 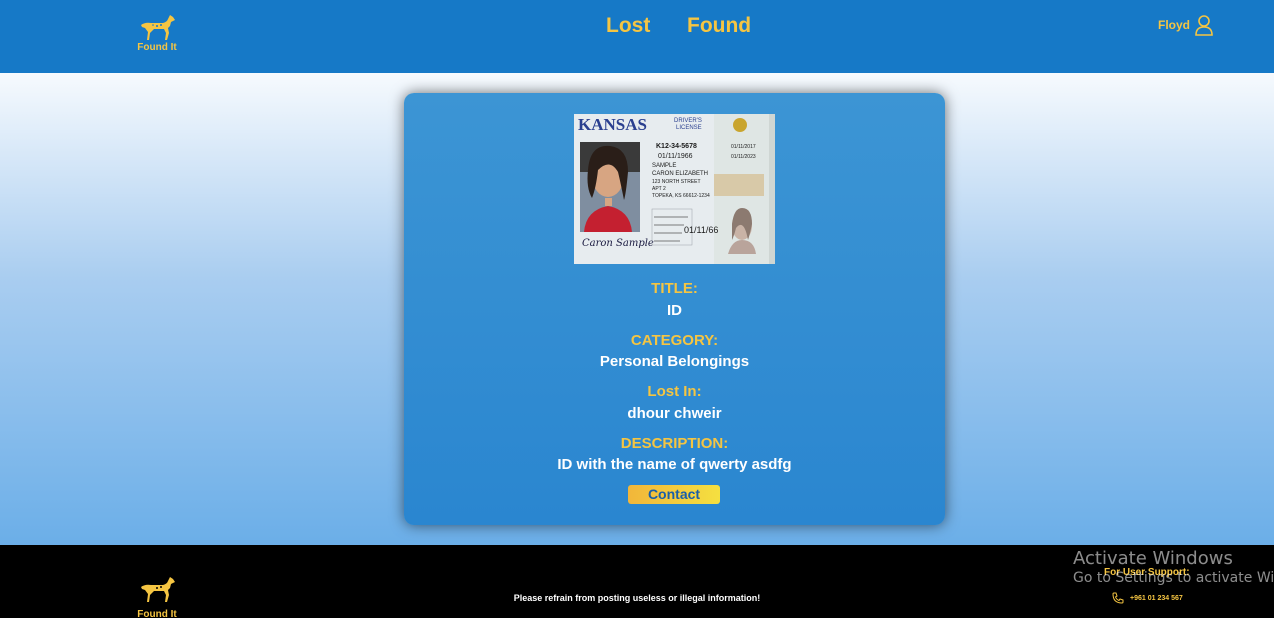 What do you see at coordinates (675, 156) in the screenshot?
I see `id-dob: 01/11/1966` at bounding box center [675, 156].